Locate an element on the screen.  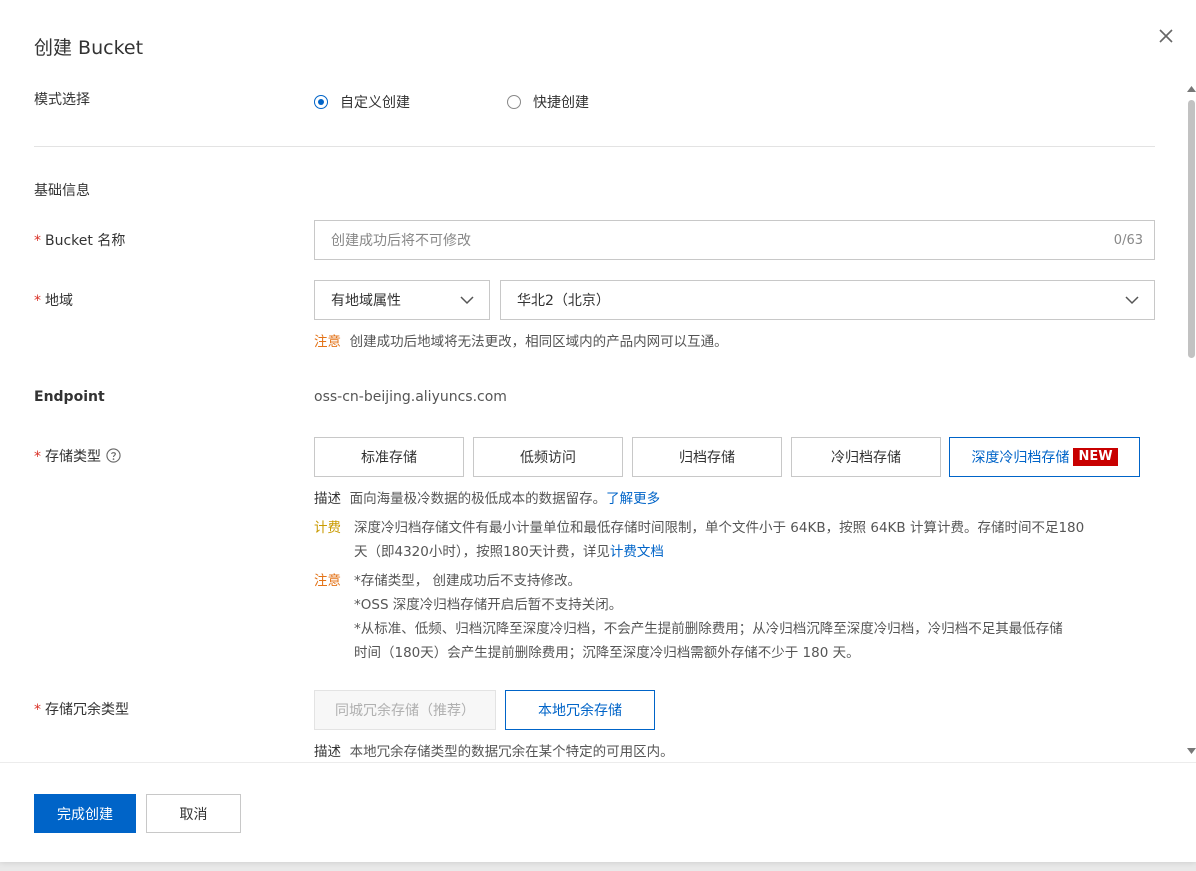
fee-tag: 计费 is located at coordinates (327, 528).